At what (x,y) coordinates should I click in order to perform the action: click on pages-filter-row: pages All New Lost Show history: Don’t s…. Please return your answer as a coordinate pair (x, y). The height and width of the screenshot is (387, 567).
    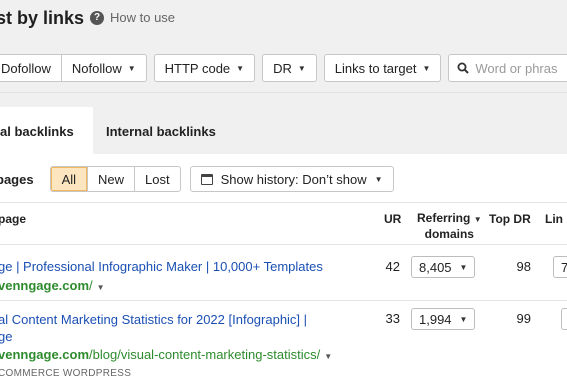
    Looking at the image, I should click on (197, 179).